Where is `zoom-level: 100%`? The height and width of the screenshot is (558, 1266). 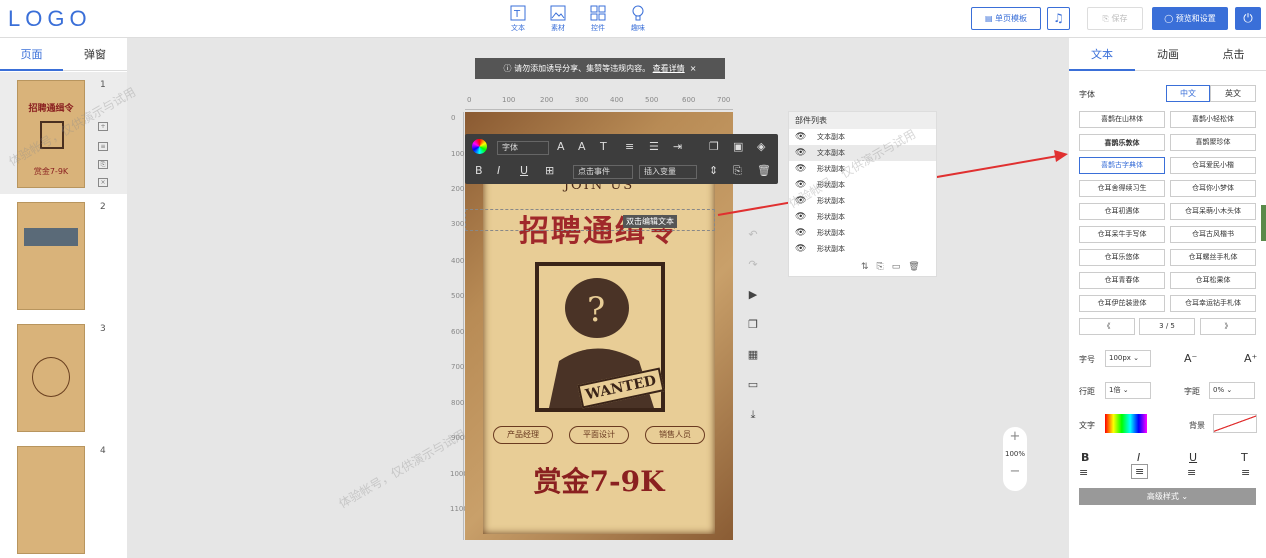
zoom-level: 100% is located at coordinates (1014, 454).